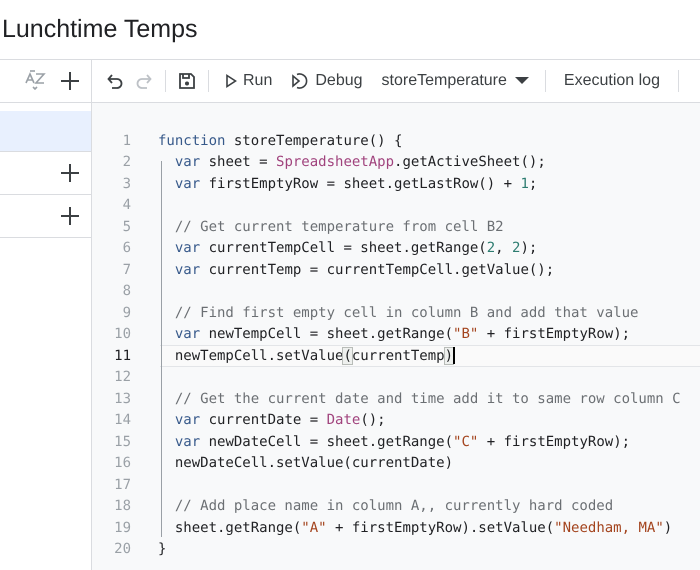 Image resolution: width=700 pixels, height=570 pixels. What do you see at coordinates (162, 549) in the screenshot?
I see `code-line: }` at bounding box center [162, 549].